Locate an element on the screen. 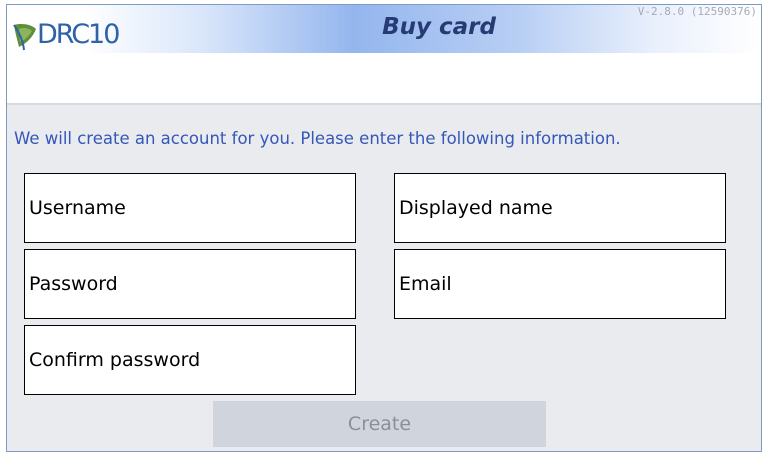 This screenshot has height=462, width=772. username-field: Username is located at coordinates (190, 208).